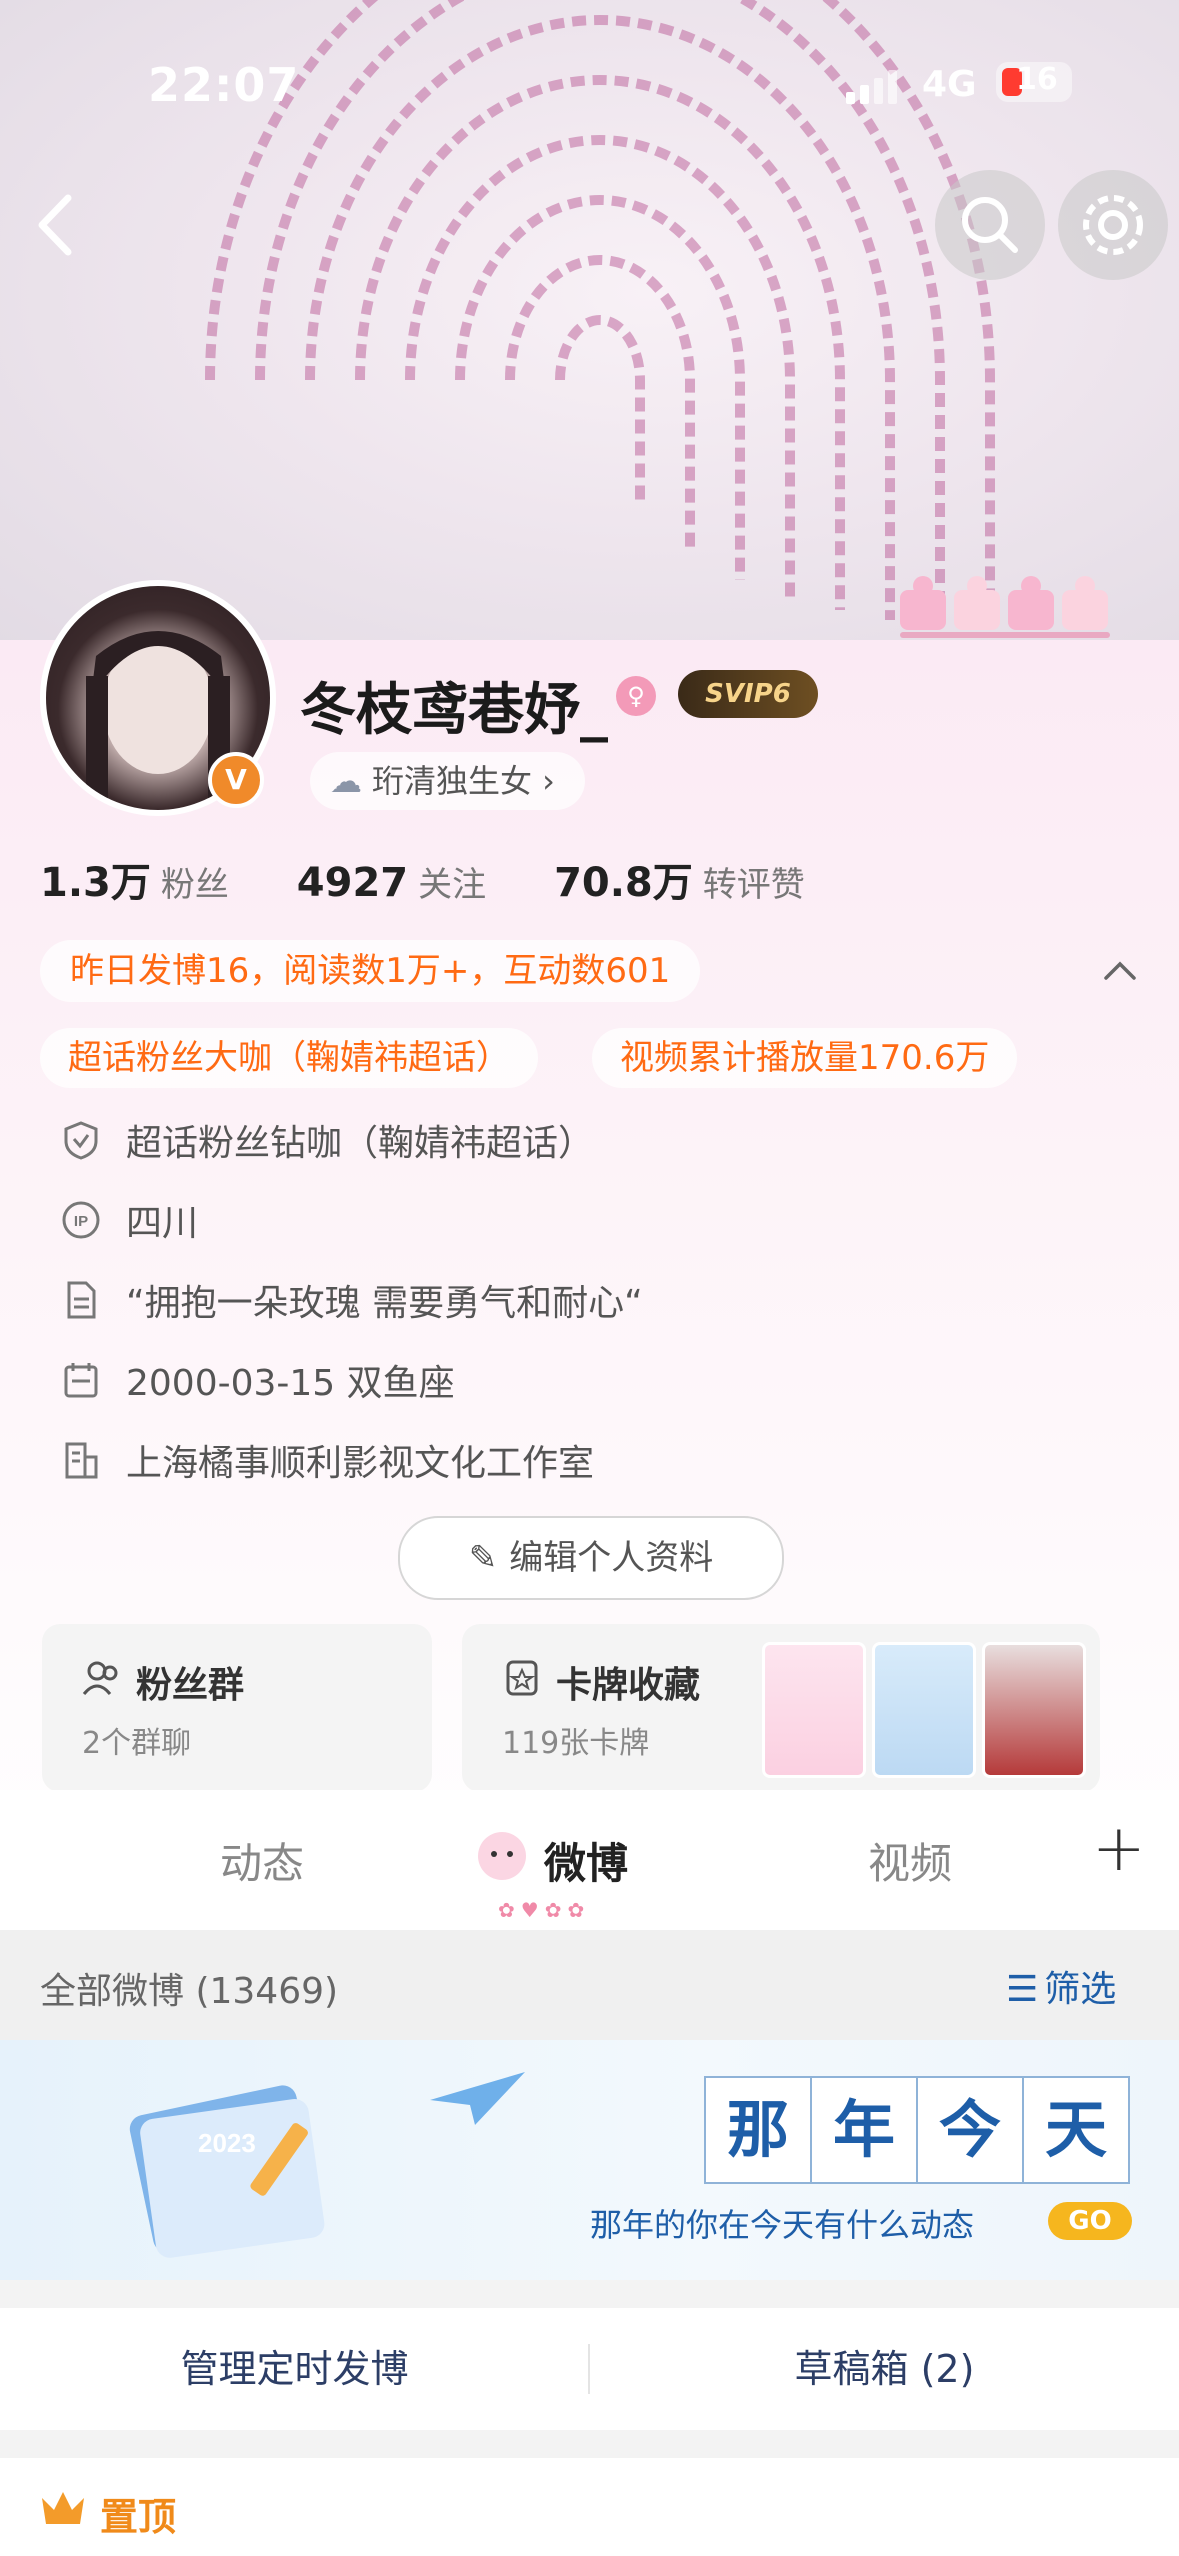 This screenshot has height=2556, width=1179. I want to click on info-text: “拥抱一朵玫瑰 需要勇气和耐心“, so click(384, 1303).